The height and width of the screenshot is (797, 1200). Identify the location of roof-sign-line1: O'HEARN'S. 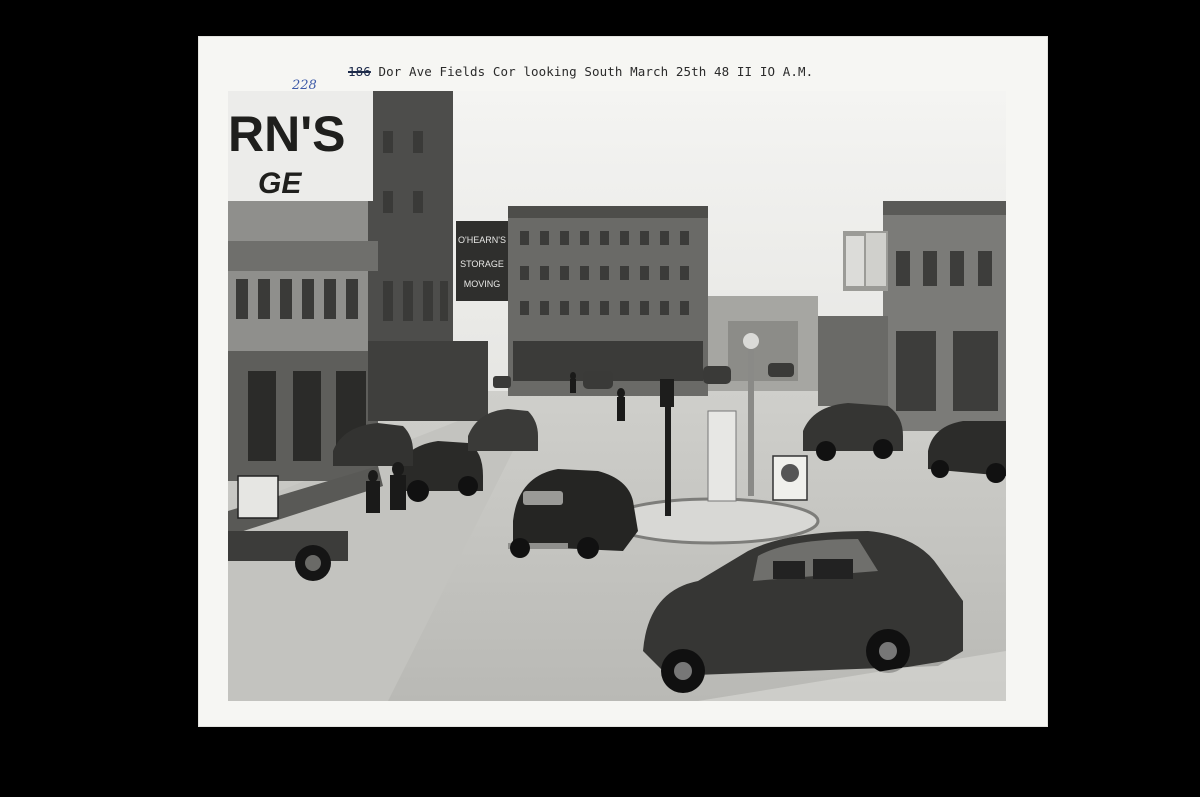
(482, 240).